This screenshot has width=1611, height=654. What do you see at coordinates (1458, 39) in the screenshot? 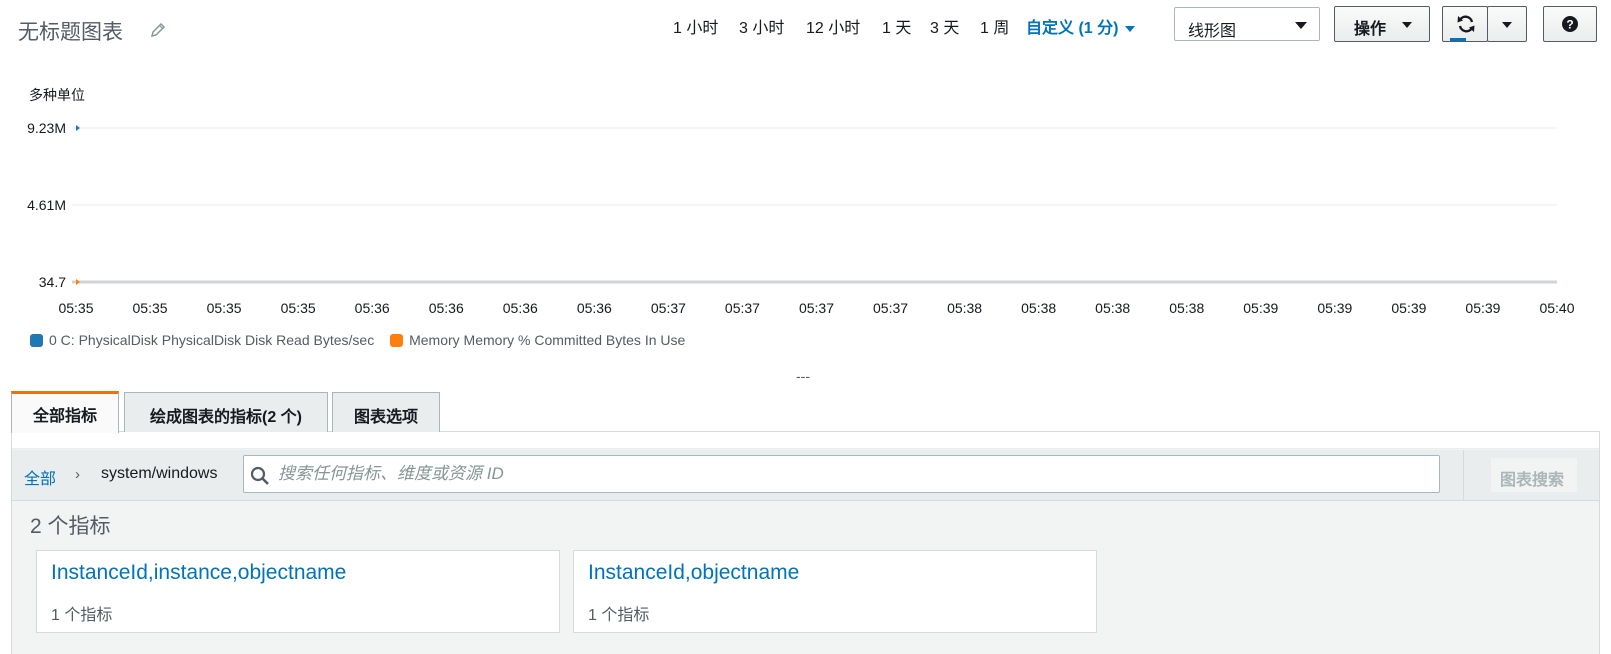
I see `refresh-progress-bar` at bounding box center [1458, 39].